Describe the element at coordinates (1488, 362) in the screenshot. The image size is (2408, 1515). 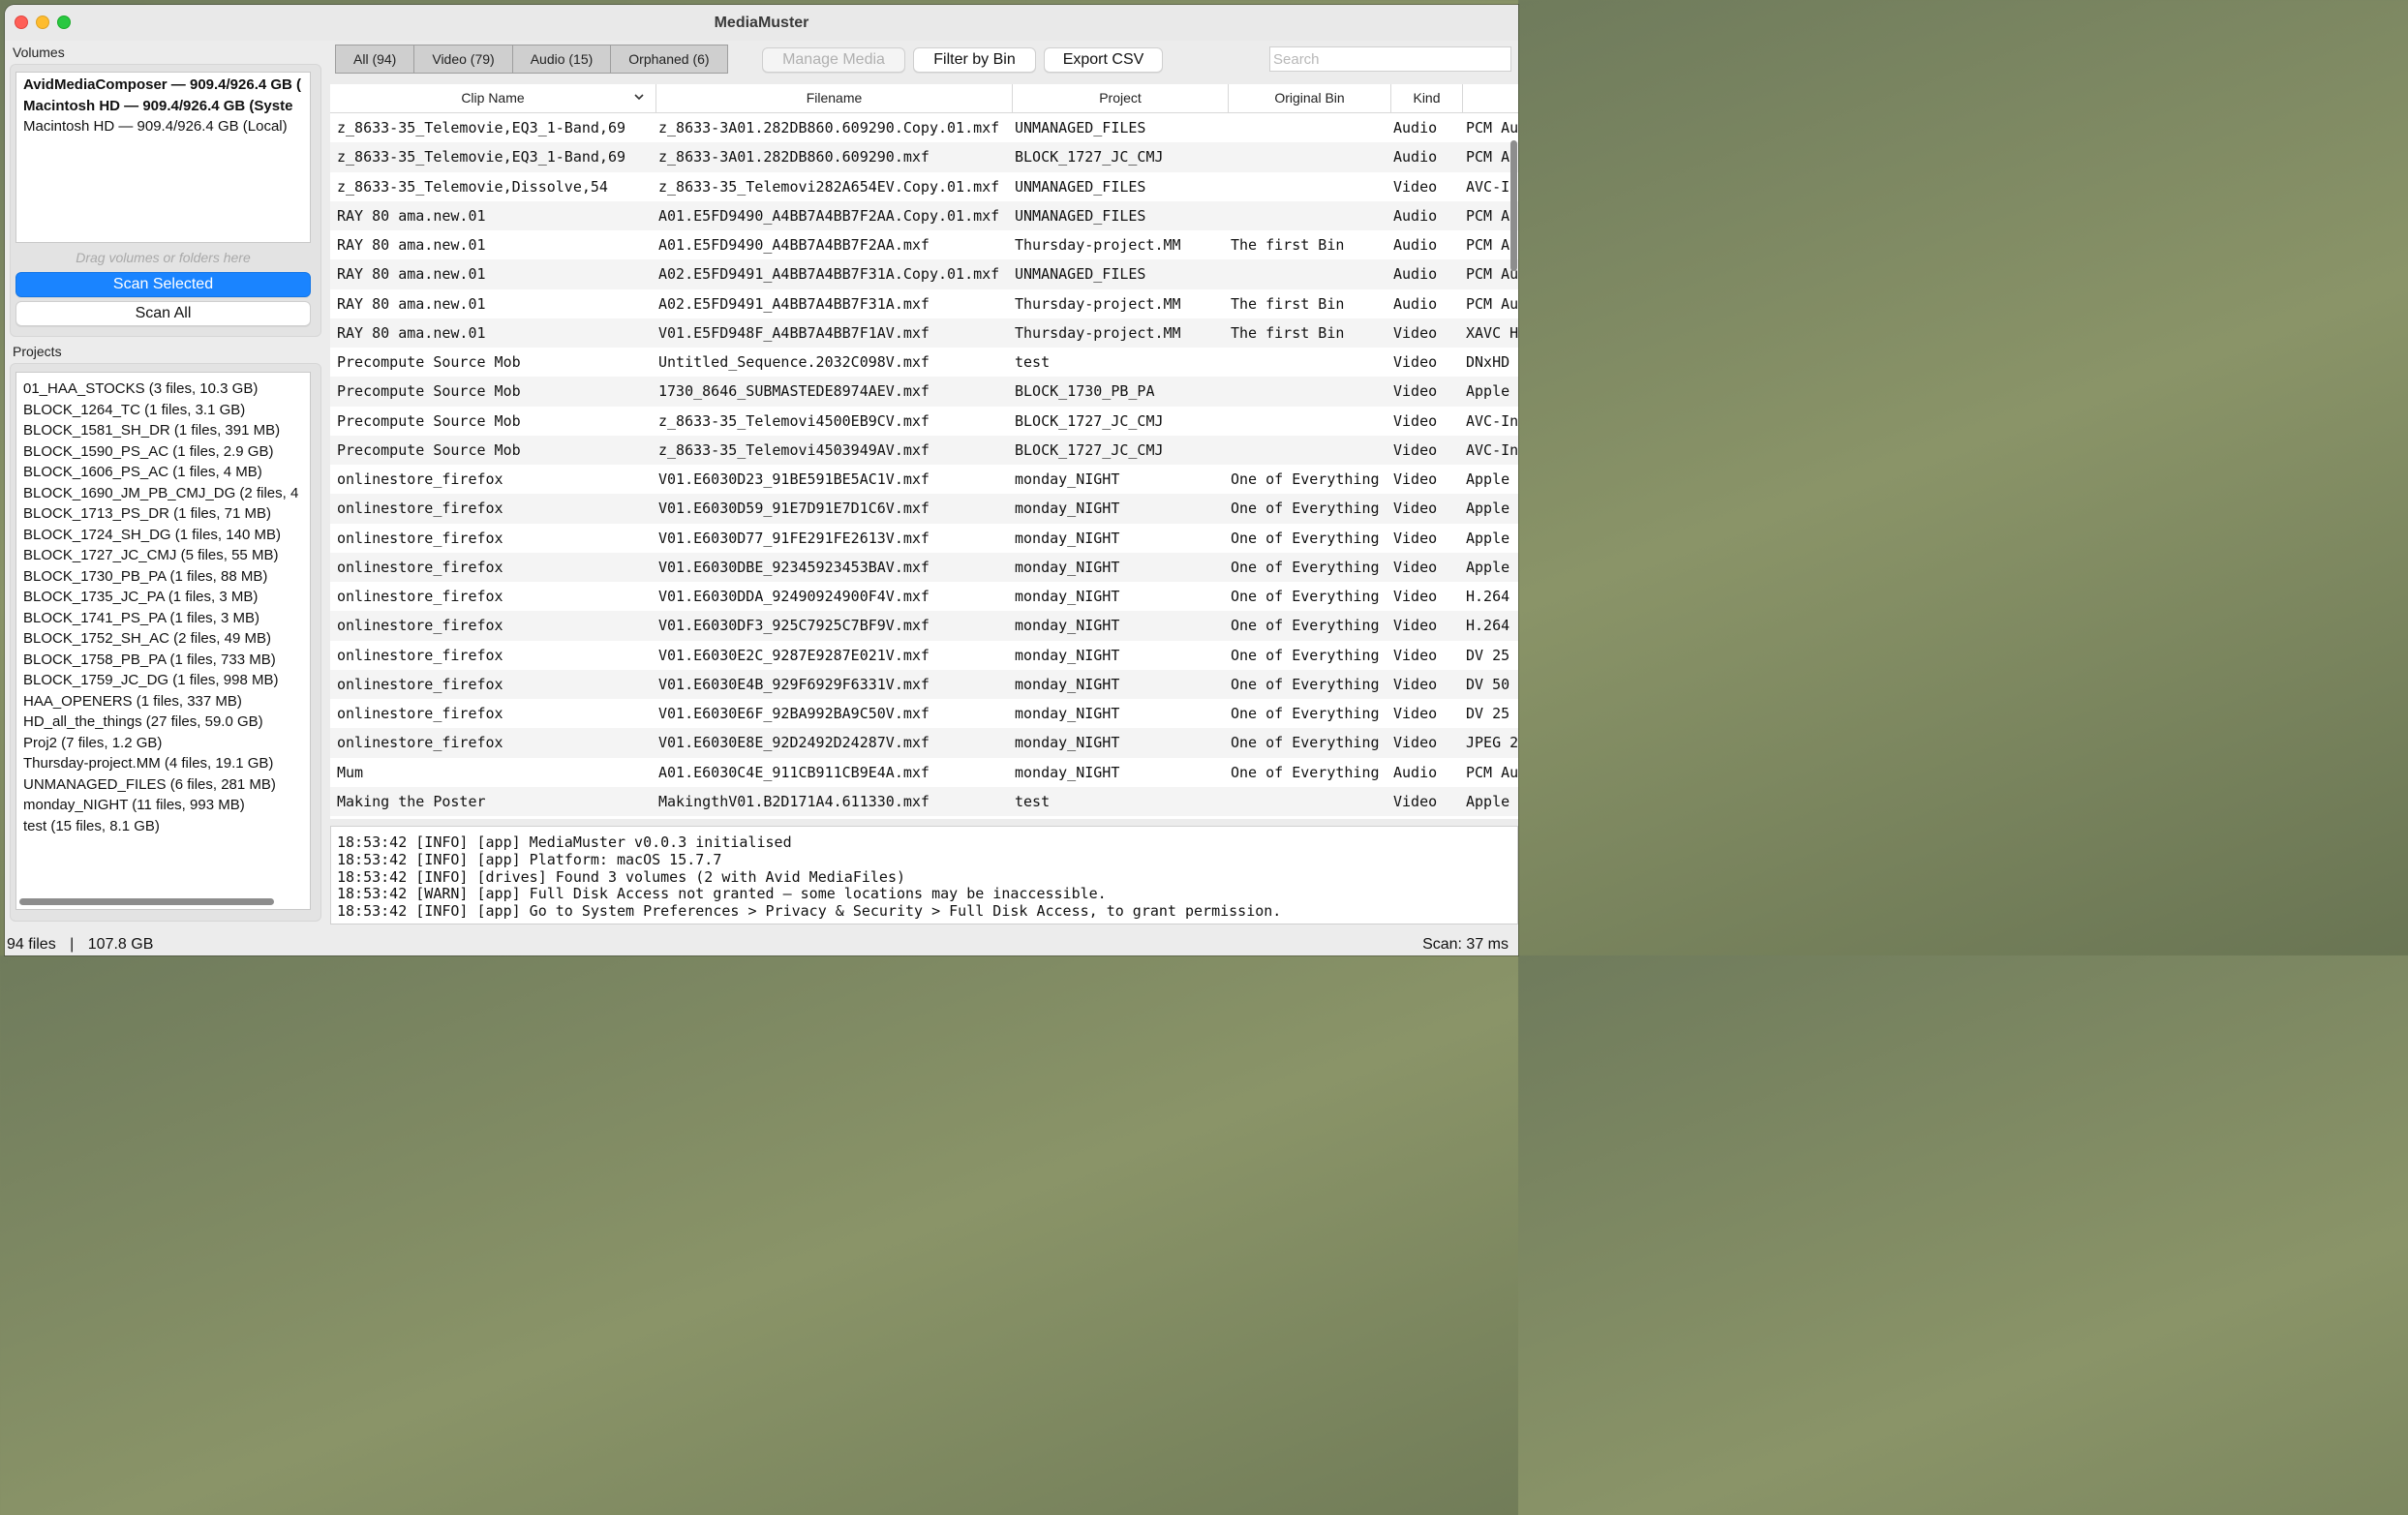
I see `cell-codec: DNxHD` at that location.